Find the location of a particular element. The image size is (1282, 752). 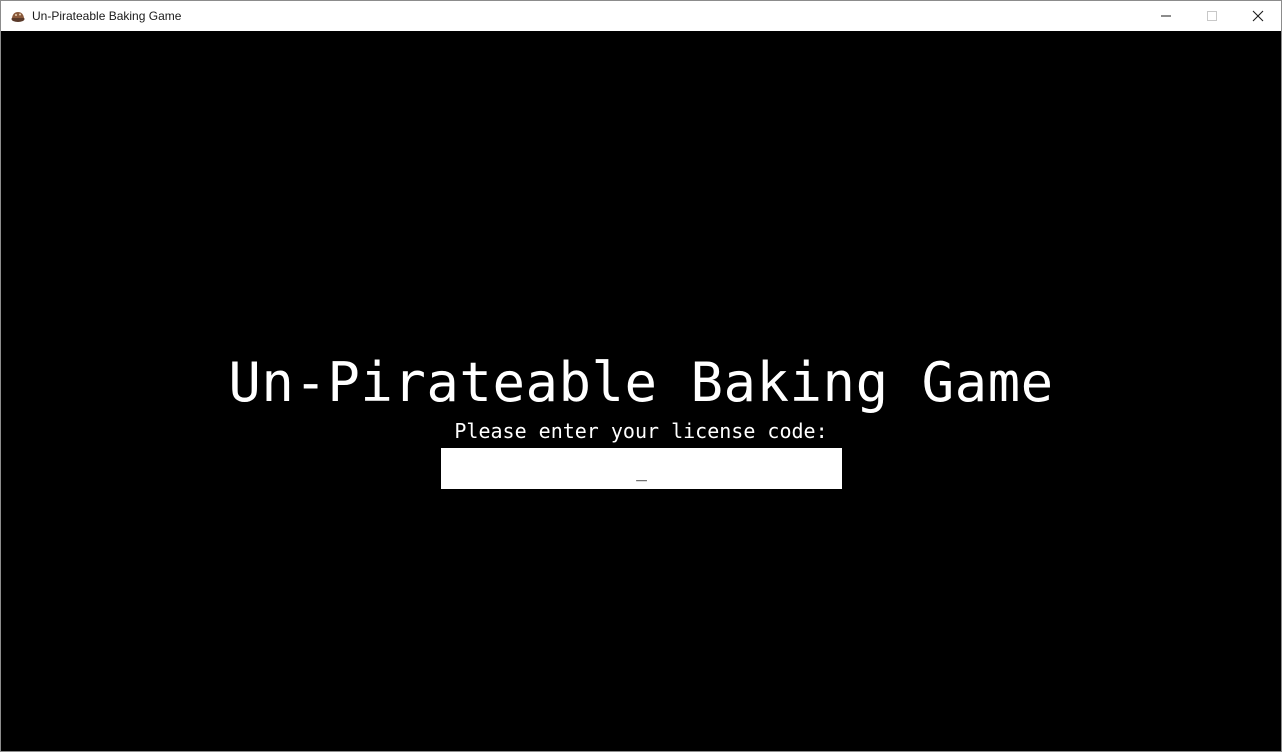

minimize-icon is located at coordinates (1166, 16).